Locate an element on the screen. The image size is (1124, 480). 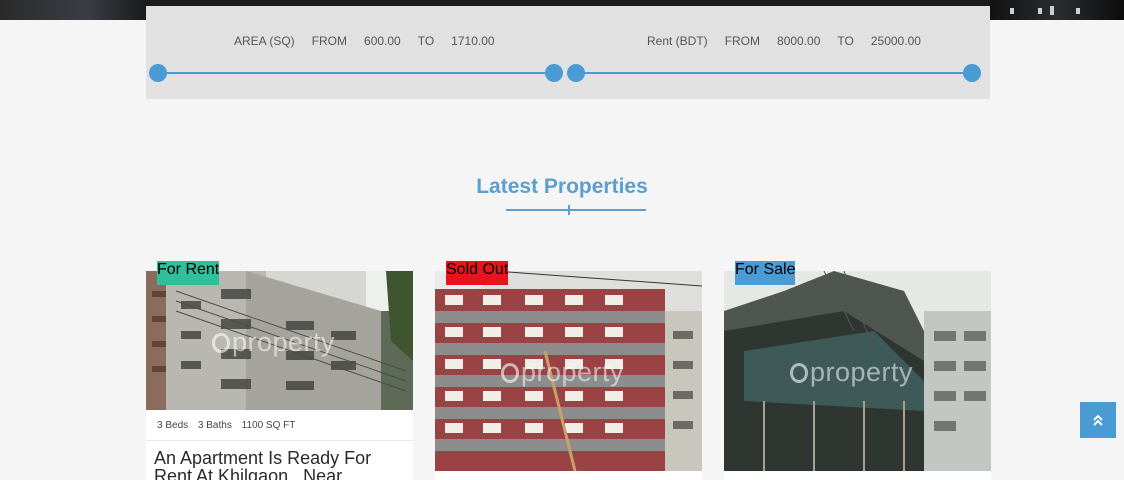
status-badge-sold-out: Sold Out is located at coordinates (477, 273).